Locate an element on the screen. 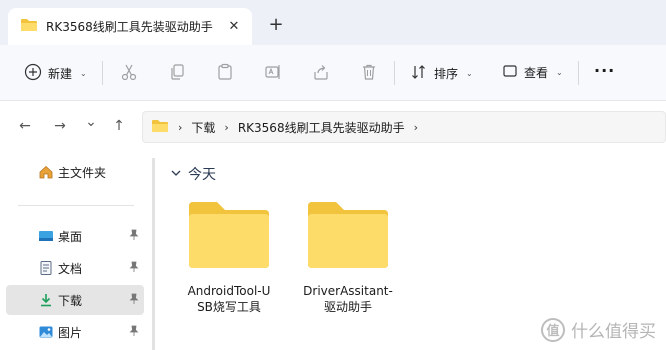 The height and width of the screenshot is (350, 666). sidebar-item-documents: 文档 is located at coordinates (75, 268).